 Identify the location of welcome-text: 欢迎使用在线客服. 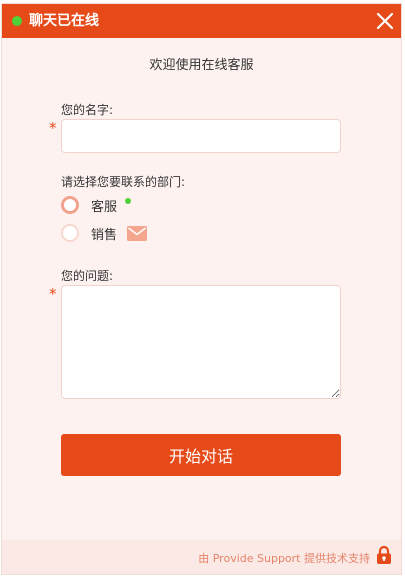
(201, 65).